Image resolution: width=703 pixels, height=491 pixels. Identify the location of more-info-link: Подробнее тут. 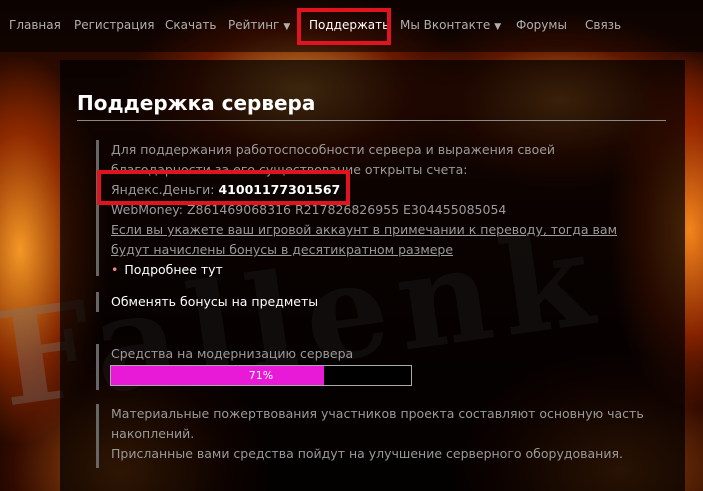
(173, 269).